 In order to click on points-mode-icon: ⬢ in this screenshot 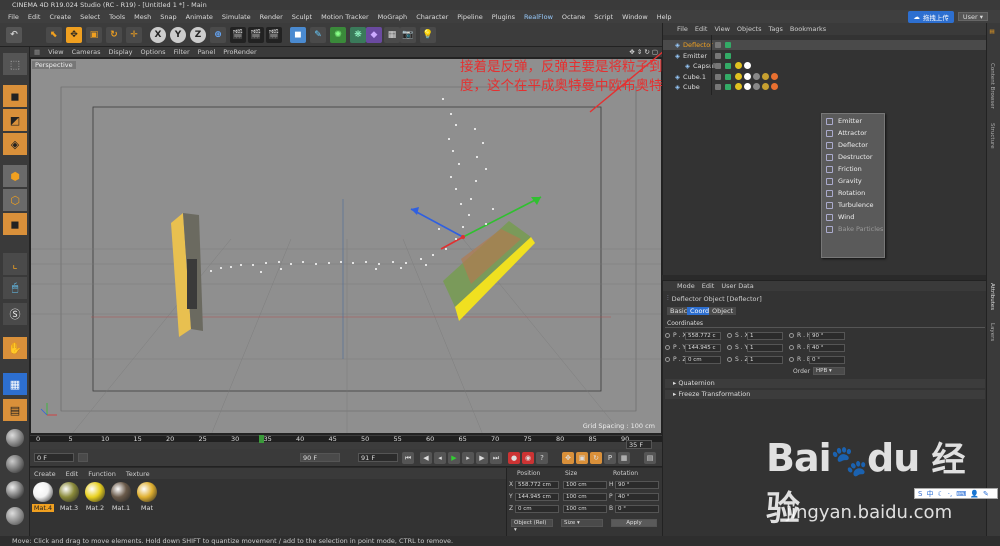, I will do `click(15, 176)`.